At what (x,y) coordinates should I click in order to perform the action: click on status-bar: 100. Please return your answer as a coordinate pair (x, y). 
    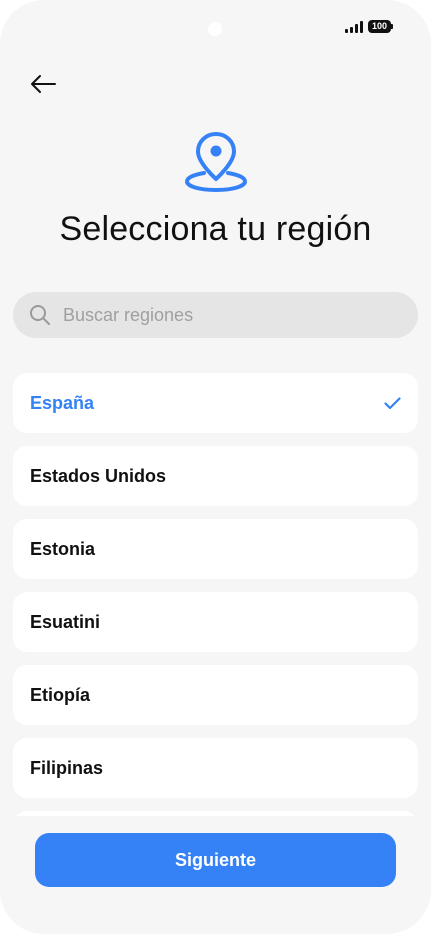
    Looking at the image, I should click on (369, 26).